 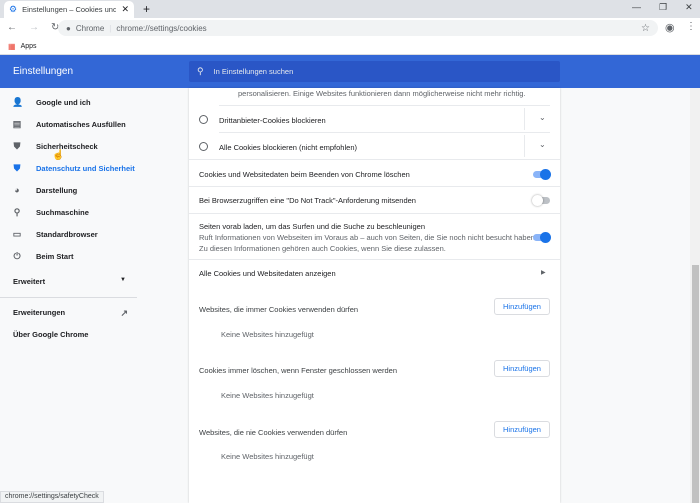 What do you see at coordinates (542, 237) in the screenshot?
I see `preload-toggle` at bounding box center [542, 237].